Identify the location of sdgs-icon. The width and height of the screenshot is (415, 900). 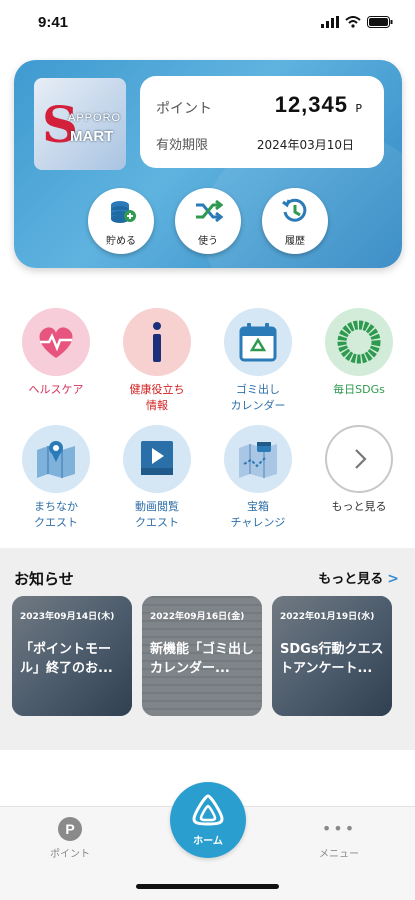
(359, 342).